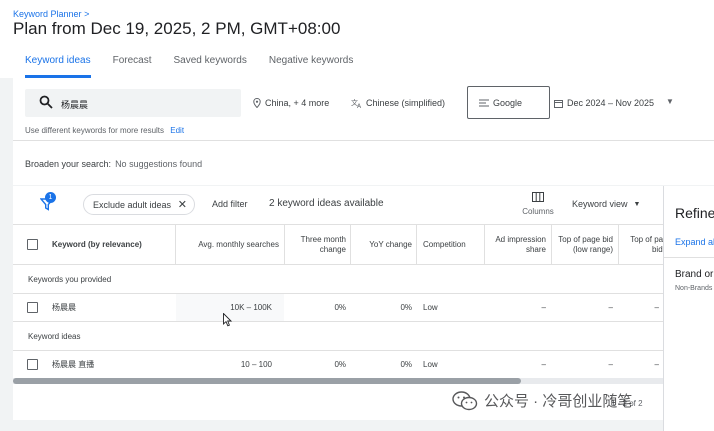  What do you see at coordinates (113, 164) in the screenshot?
I see `broaden-search: Broaden your search: No suggestions found` at bounding box center [113, 164].